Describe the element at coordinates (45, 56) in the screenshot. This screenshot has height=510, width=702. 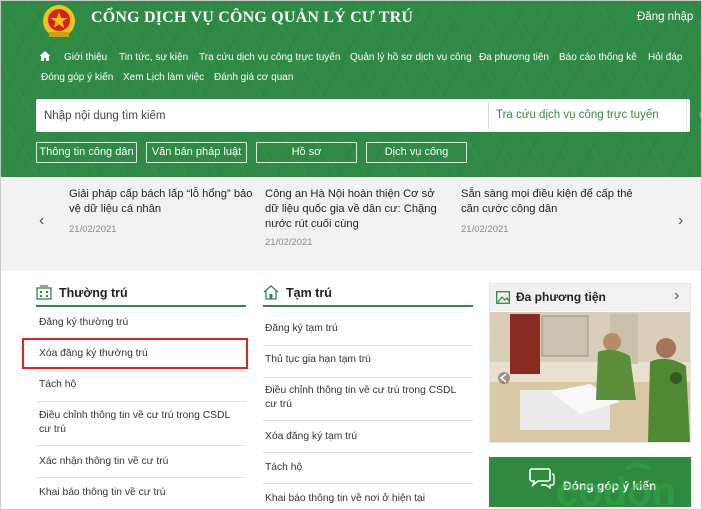
I see `home-icon` at that location.